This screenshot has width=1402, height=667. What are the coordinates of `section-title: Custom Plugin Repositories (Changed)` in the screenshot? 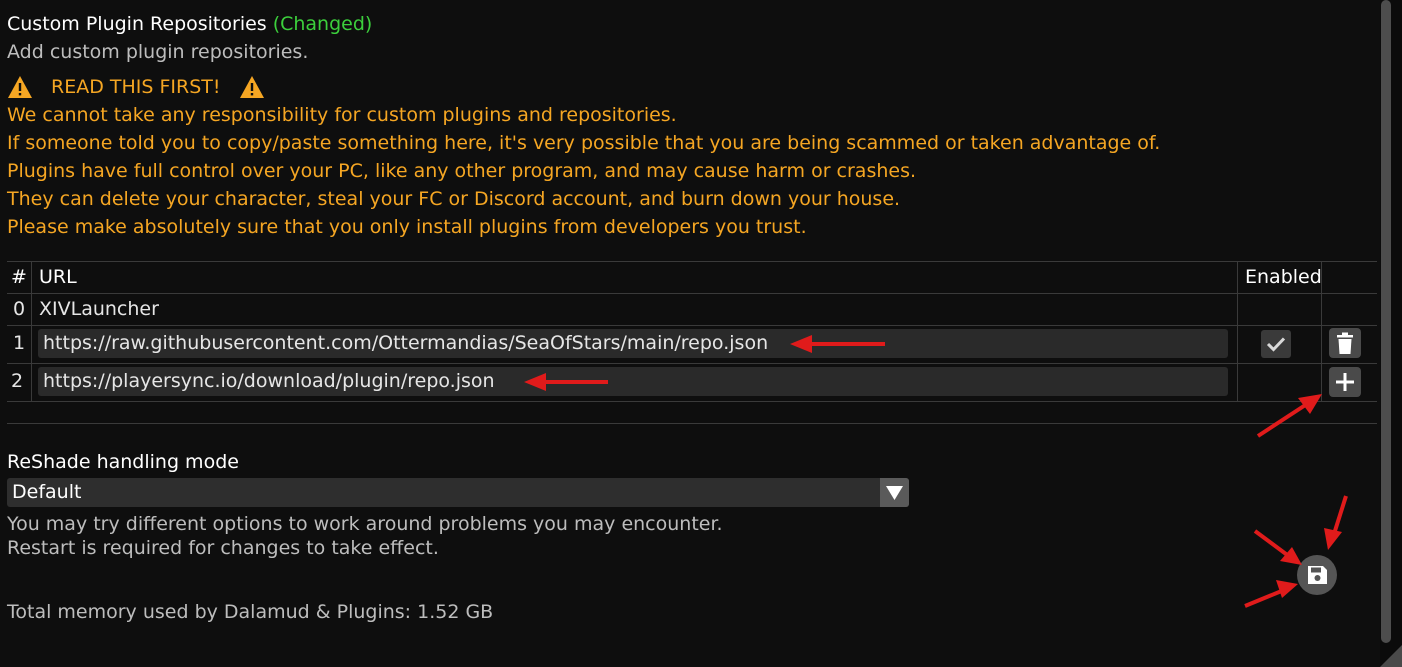 It's located at (189, 24).